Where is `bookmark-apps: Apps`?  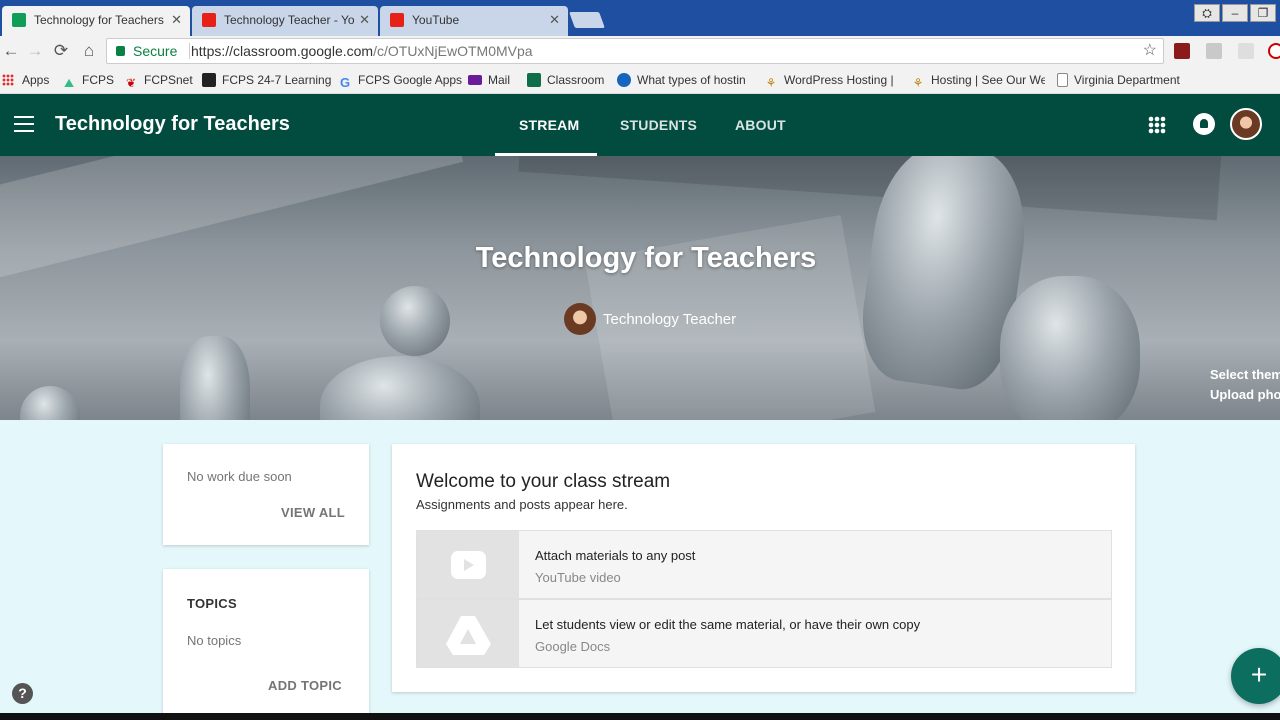 bookmark-apps: Apps is located at coordinates (25, 80).